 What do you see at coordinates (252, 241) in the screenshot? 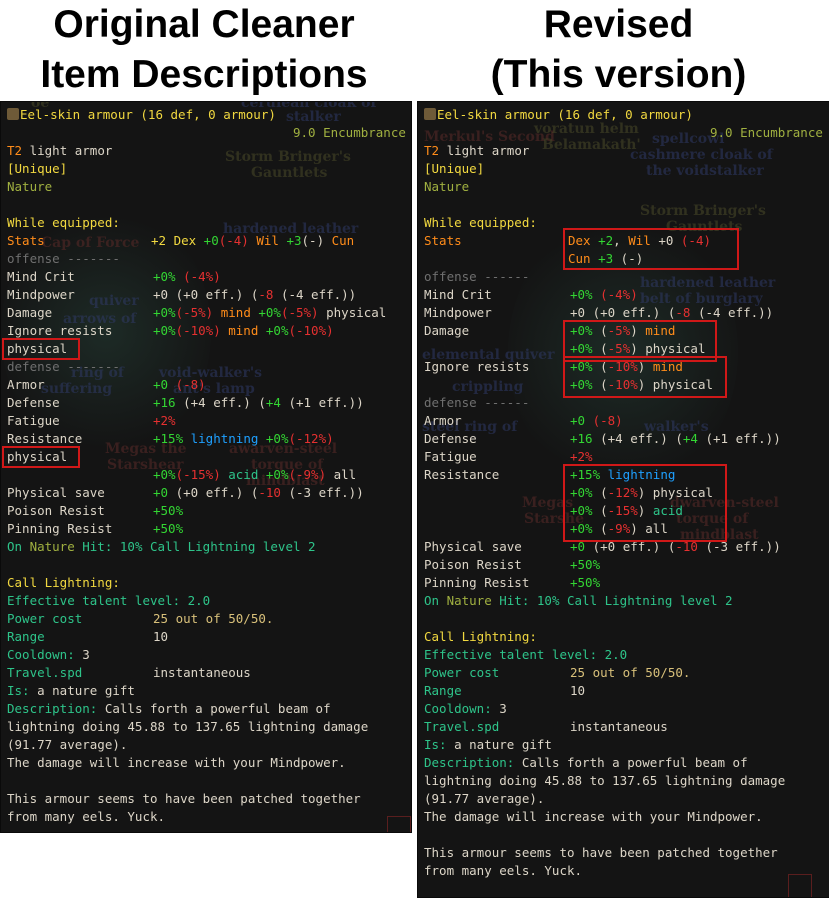
I see `stats-values: +2 Dex +0(-4) Wil +3(-) Cun` at bounding box center [252, 241].